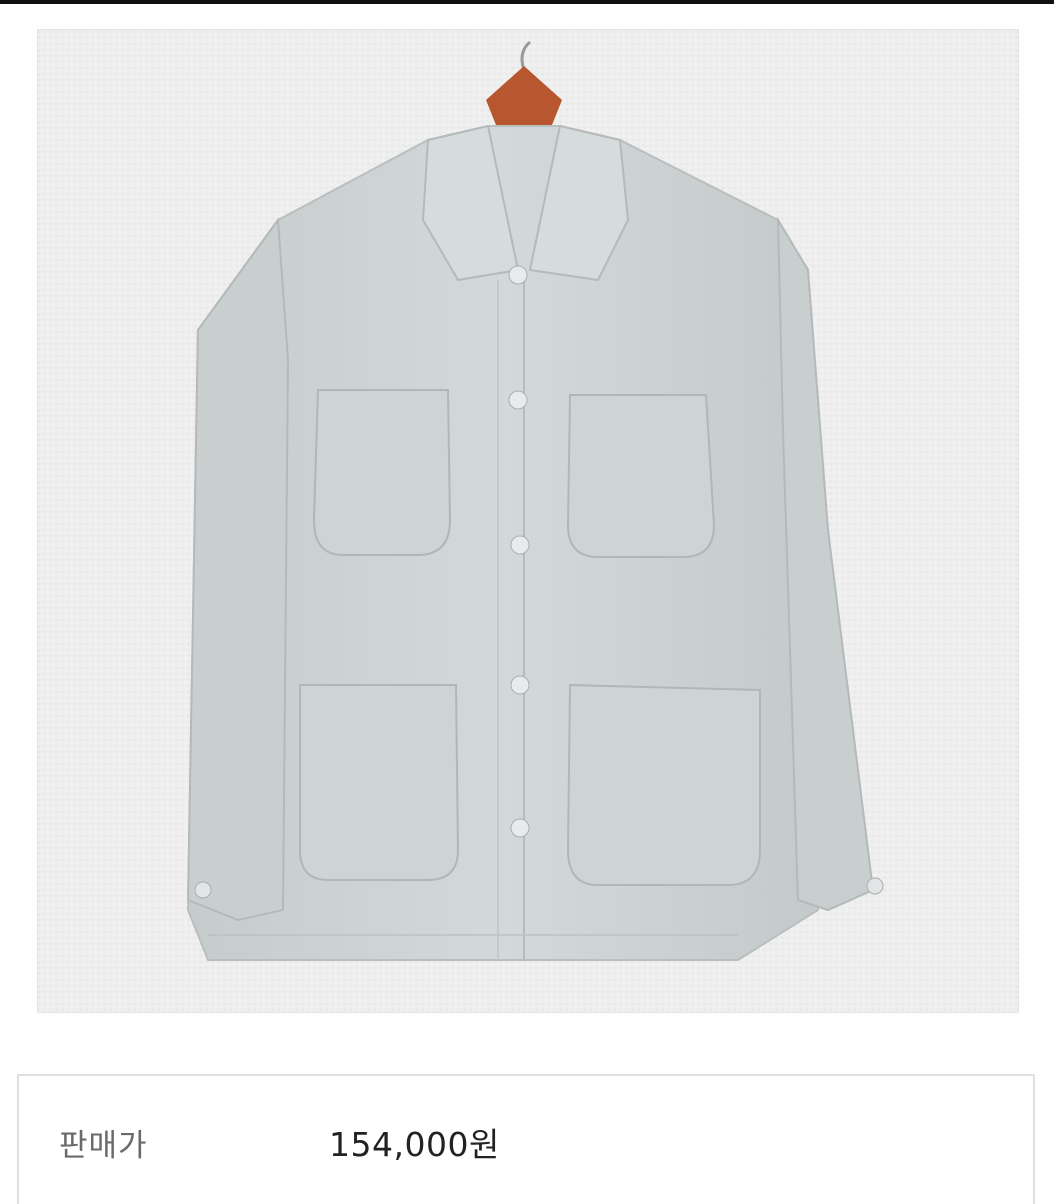 Image resolution: width=1054 pixels, height=1204 pixels. What do you see at coordinates (103, 1146) in the screenshot?
I see `price-label: 판매가` at bounding box center [103, 1146].